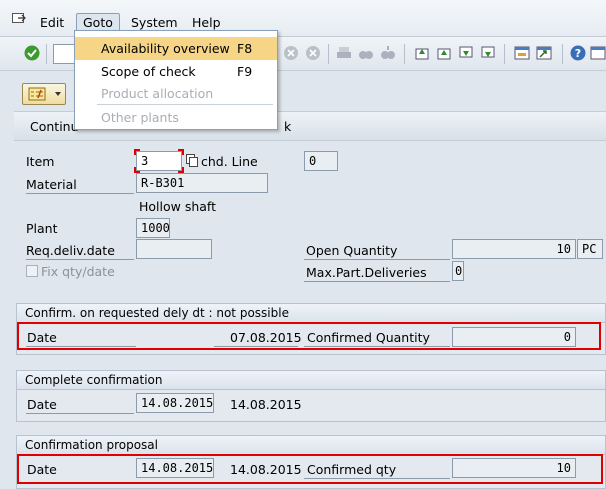  I want to click on sched-line-label: chd. Line, so click(229, 161).